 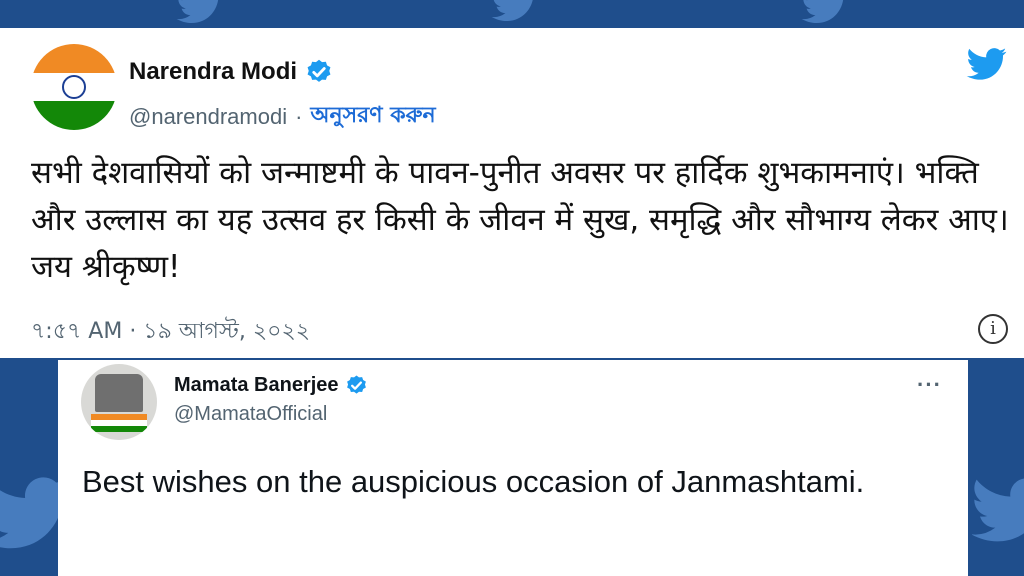 What do you see at coordinates (119, 393) in the screenshot?
I see `avatar-photo` at bounding box center [119, 393].